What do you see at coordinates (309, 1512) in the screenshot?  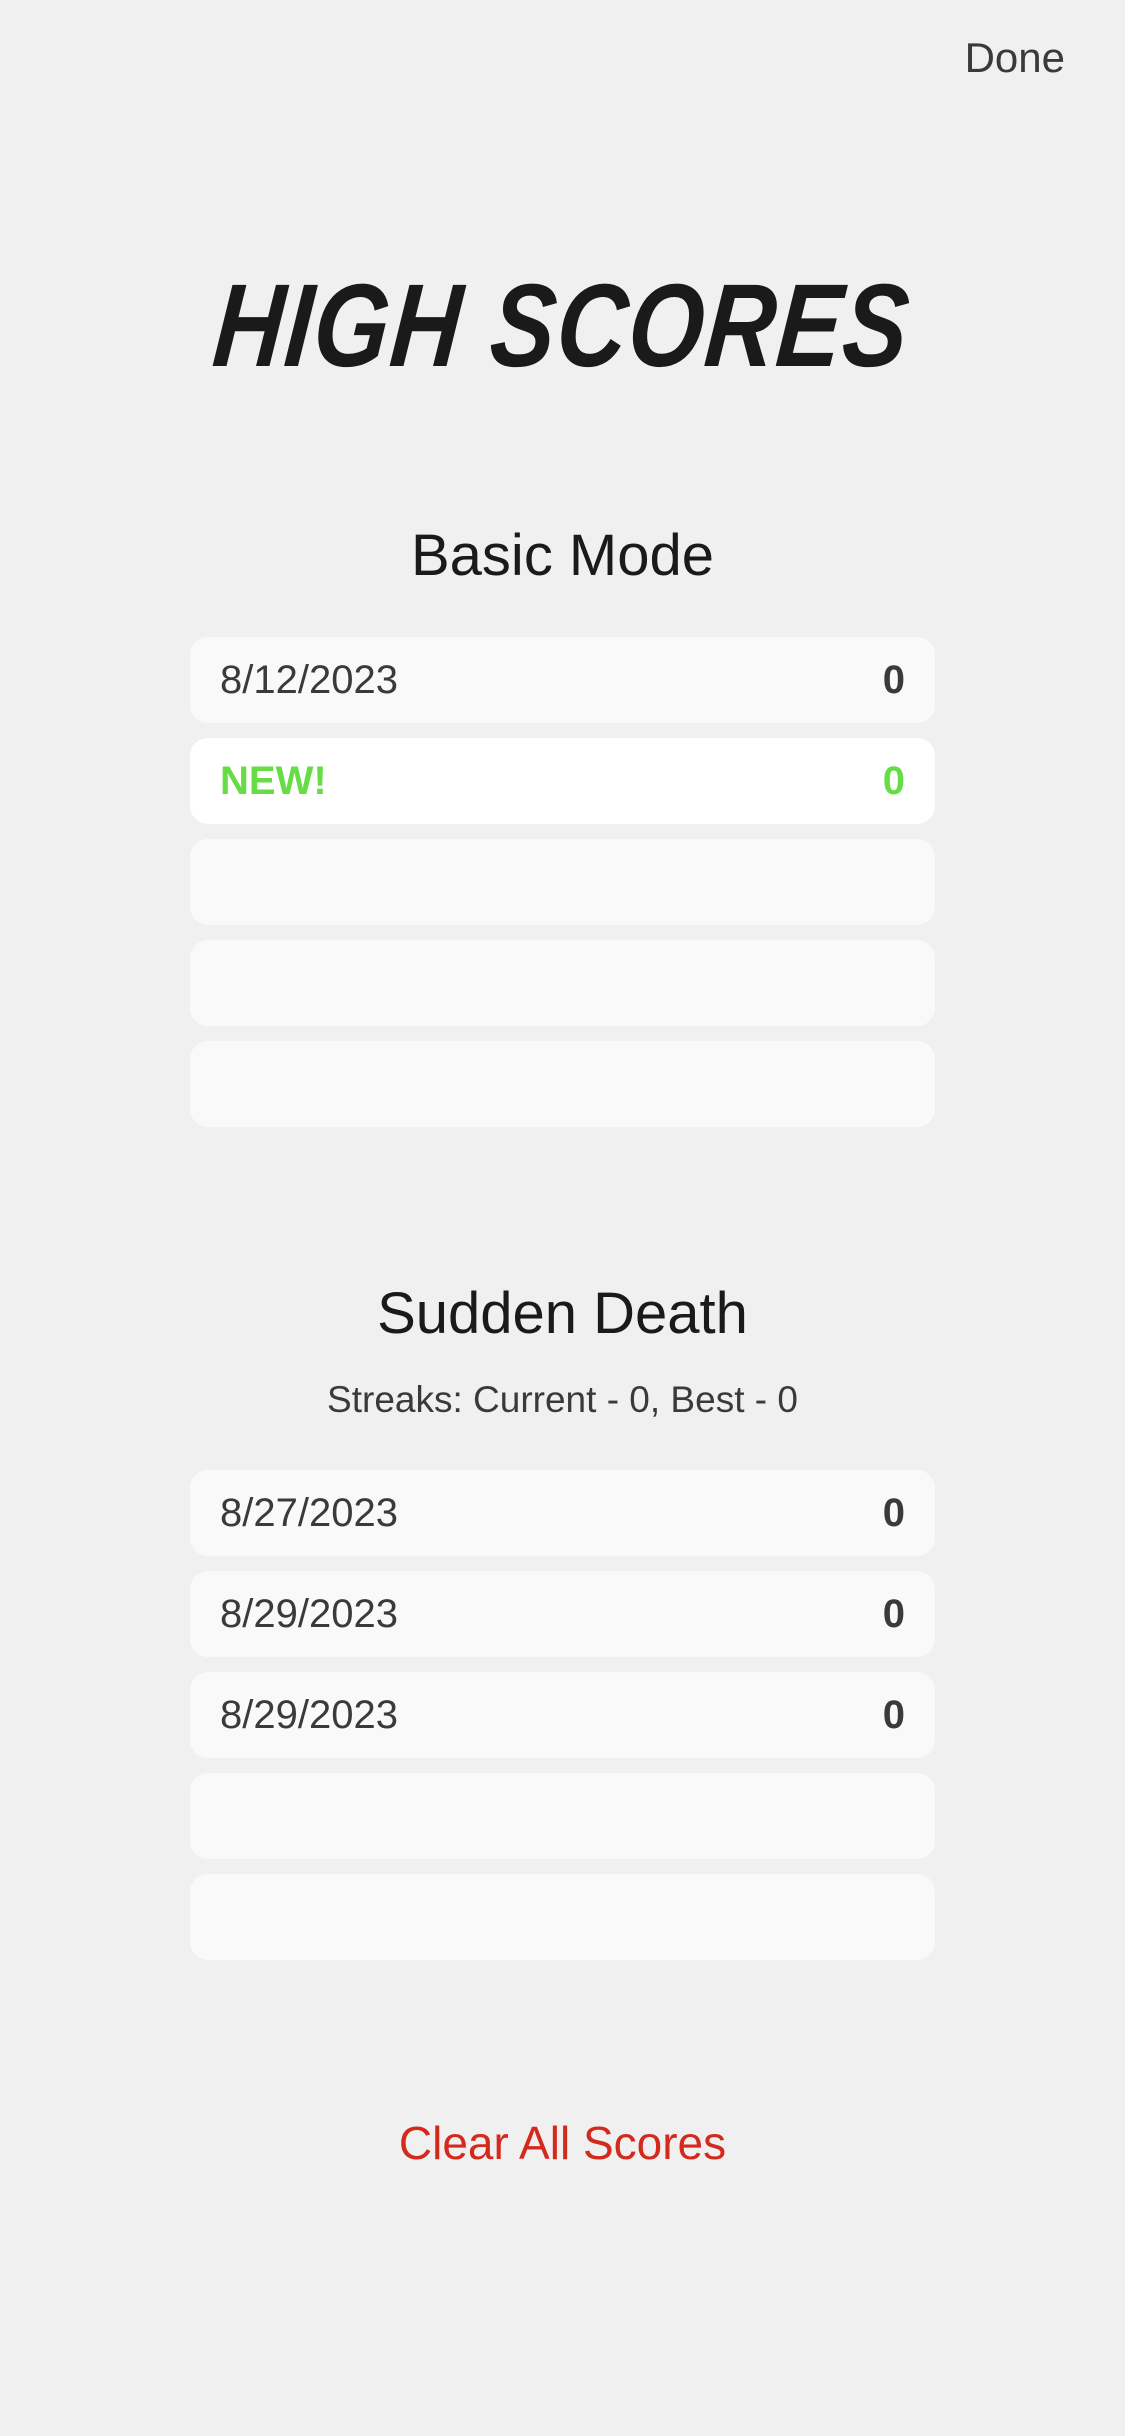 I see `score-date: 8/27/2023` at bounding box center [309, 1512].